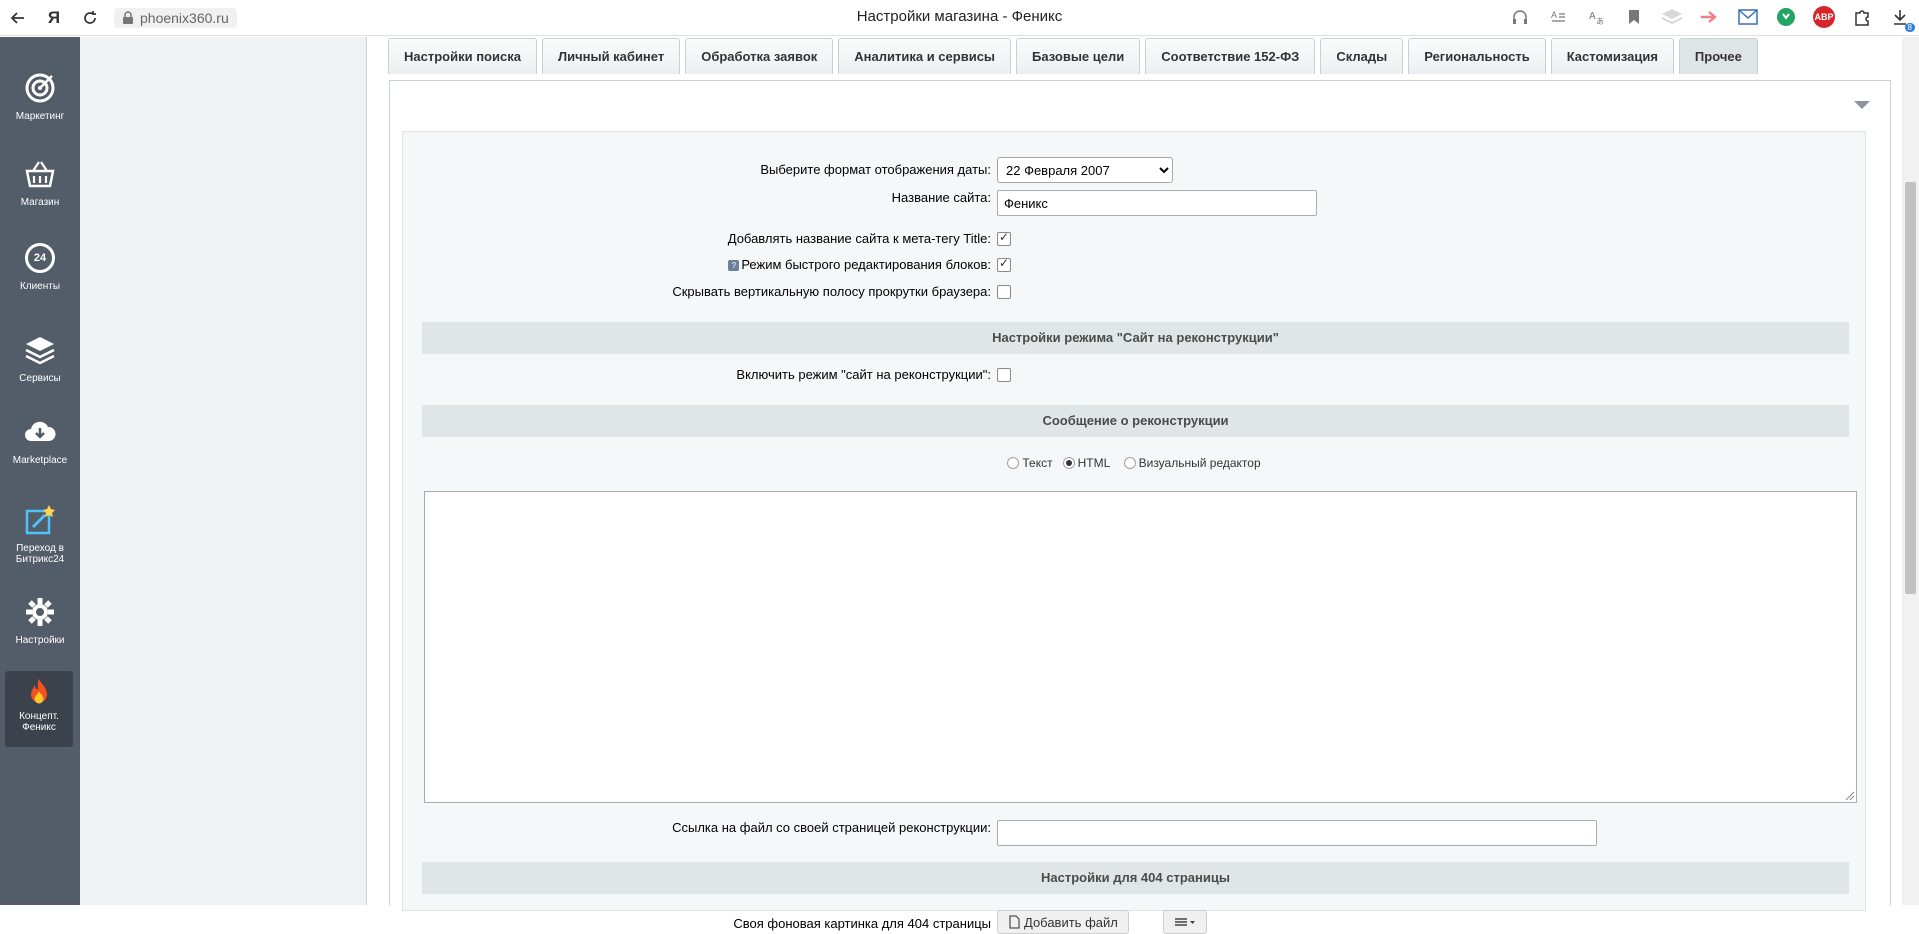 This screenshot has height=934, width=1919. Describe the element at coordinates (1157, 203) in the screenshot. I see `site-name-input` at that location.